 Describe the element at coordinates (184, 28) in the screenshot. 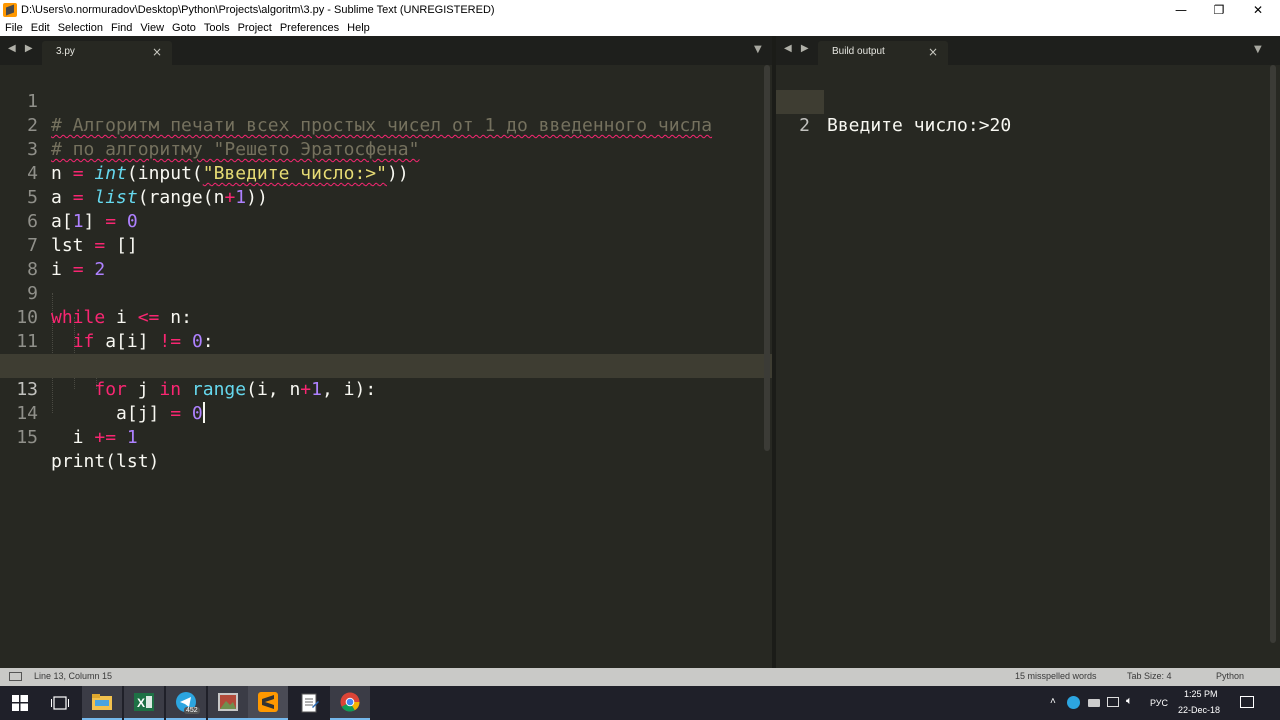

I see `menu-goto: Goto` at that location.